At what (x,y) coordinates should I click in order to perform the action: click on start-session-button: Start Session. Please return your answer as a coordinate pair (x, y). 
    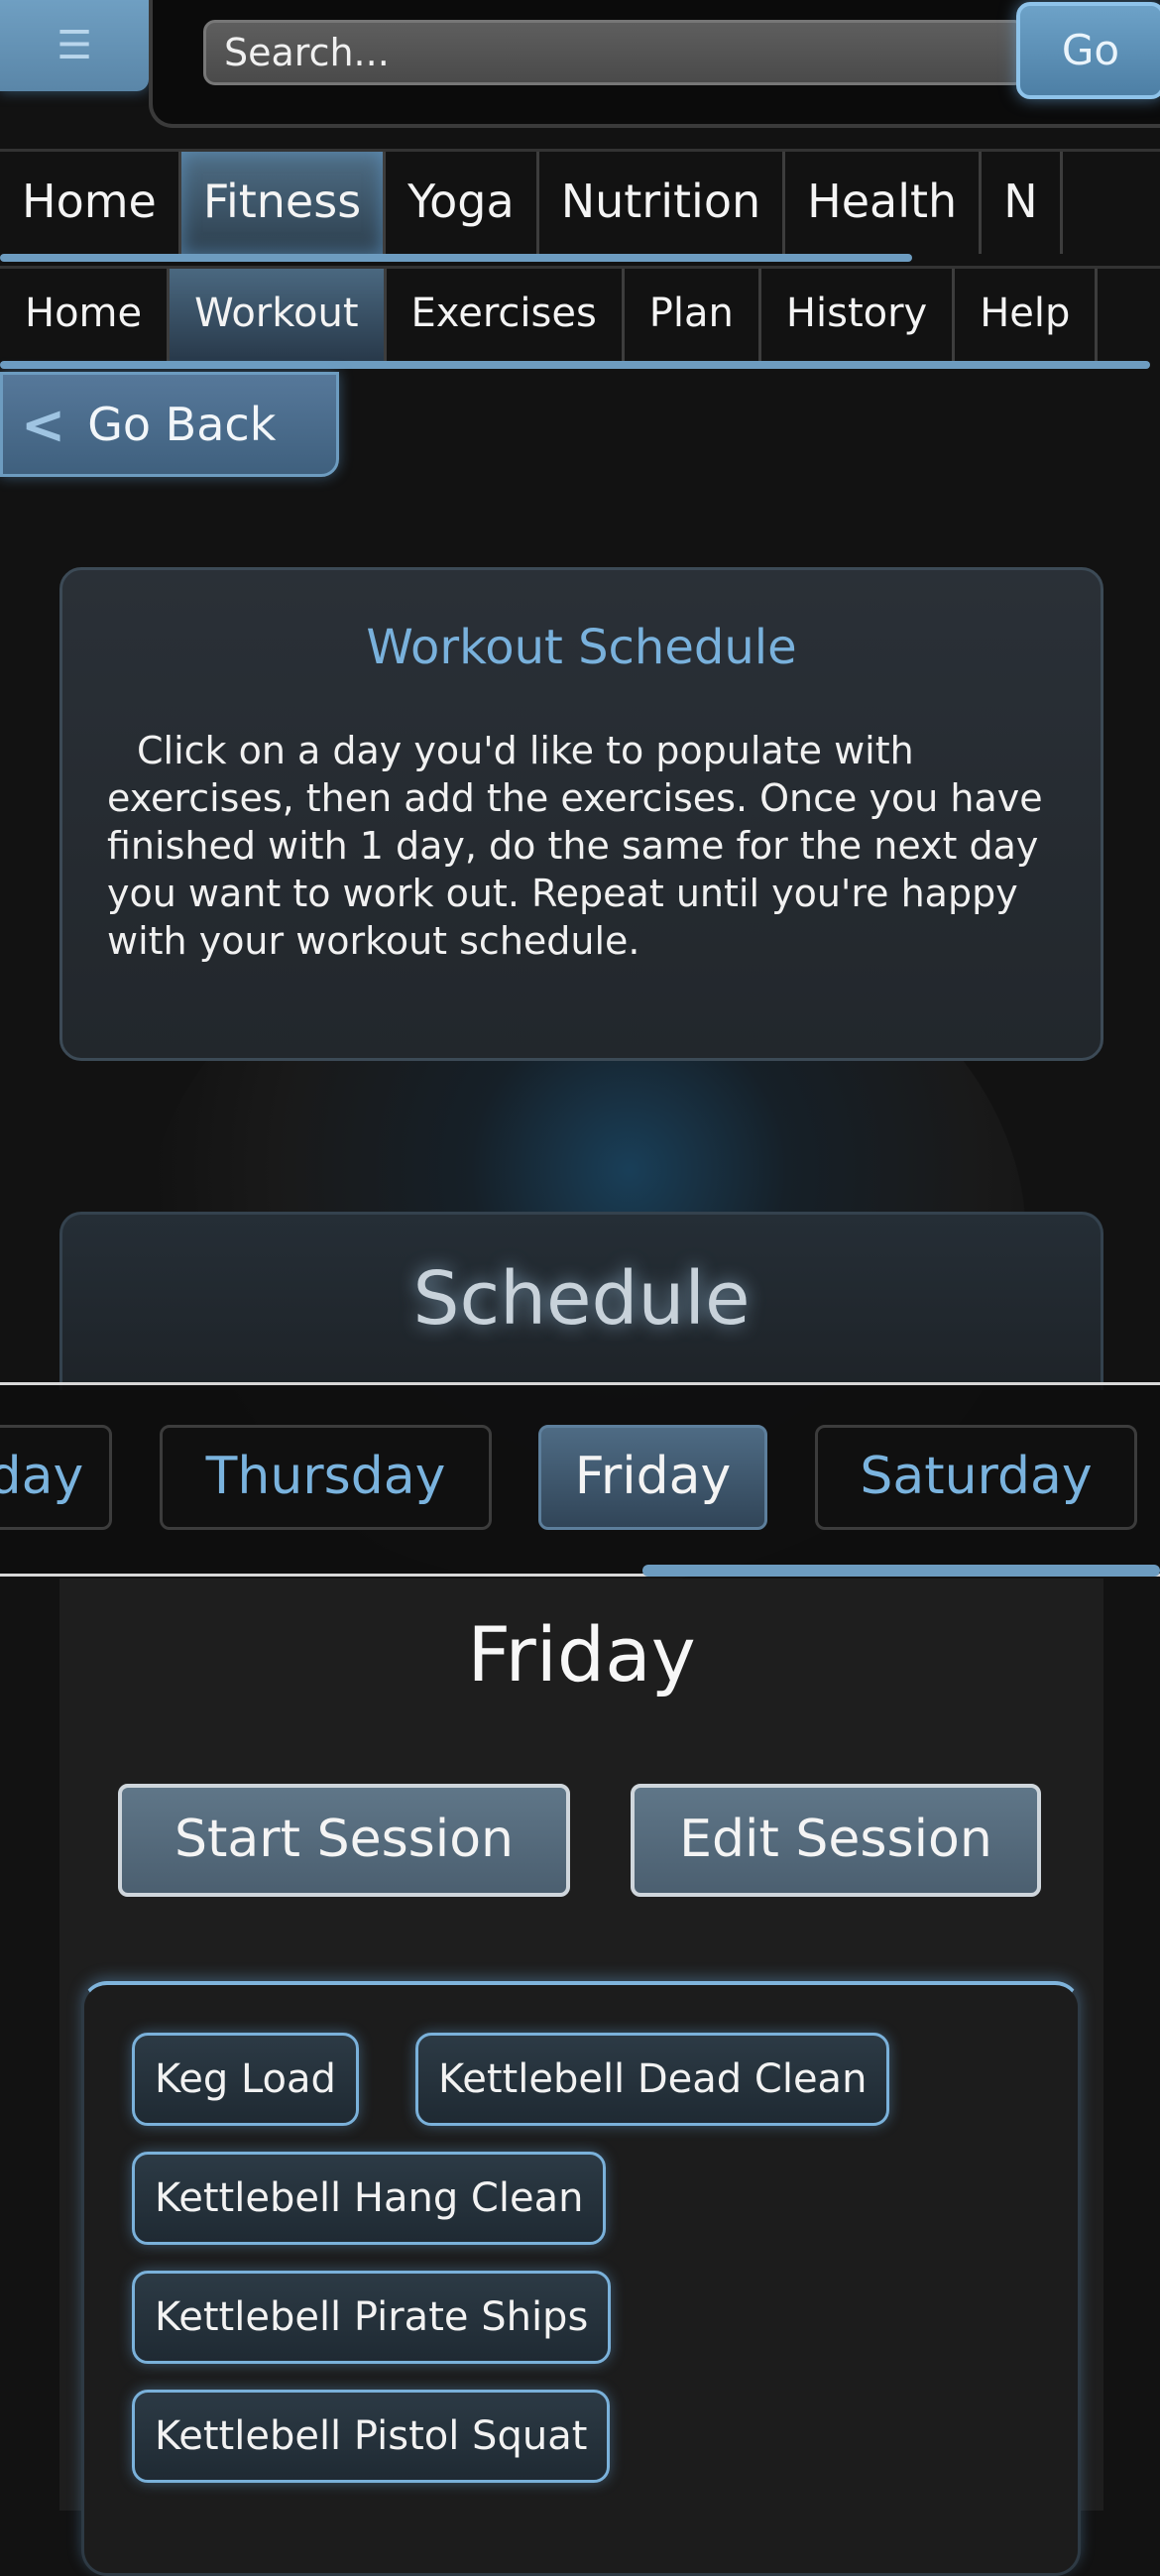
    Looking at the image, I should click on (344, 1841).